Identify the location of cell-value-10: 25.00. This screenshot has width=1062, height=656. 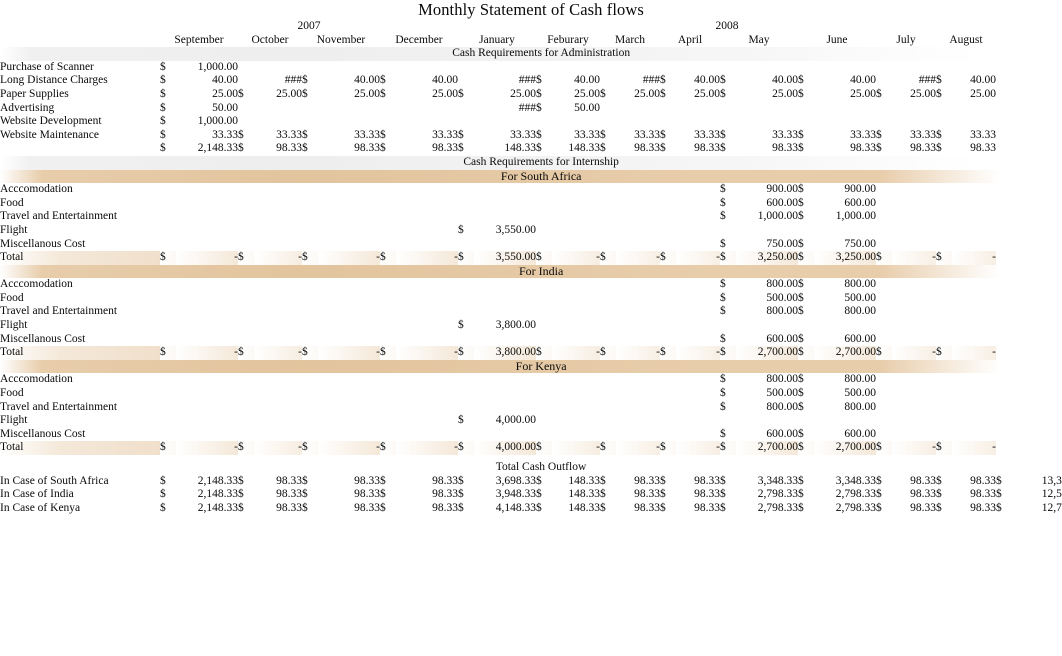
(914, 95).